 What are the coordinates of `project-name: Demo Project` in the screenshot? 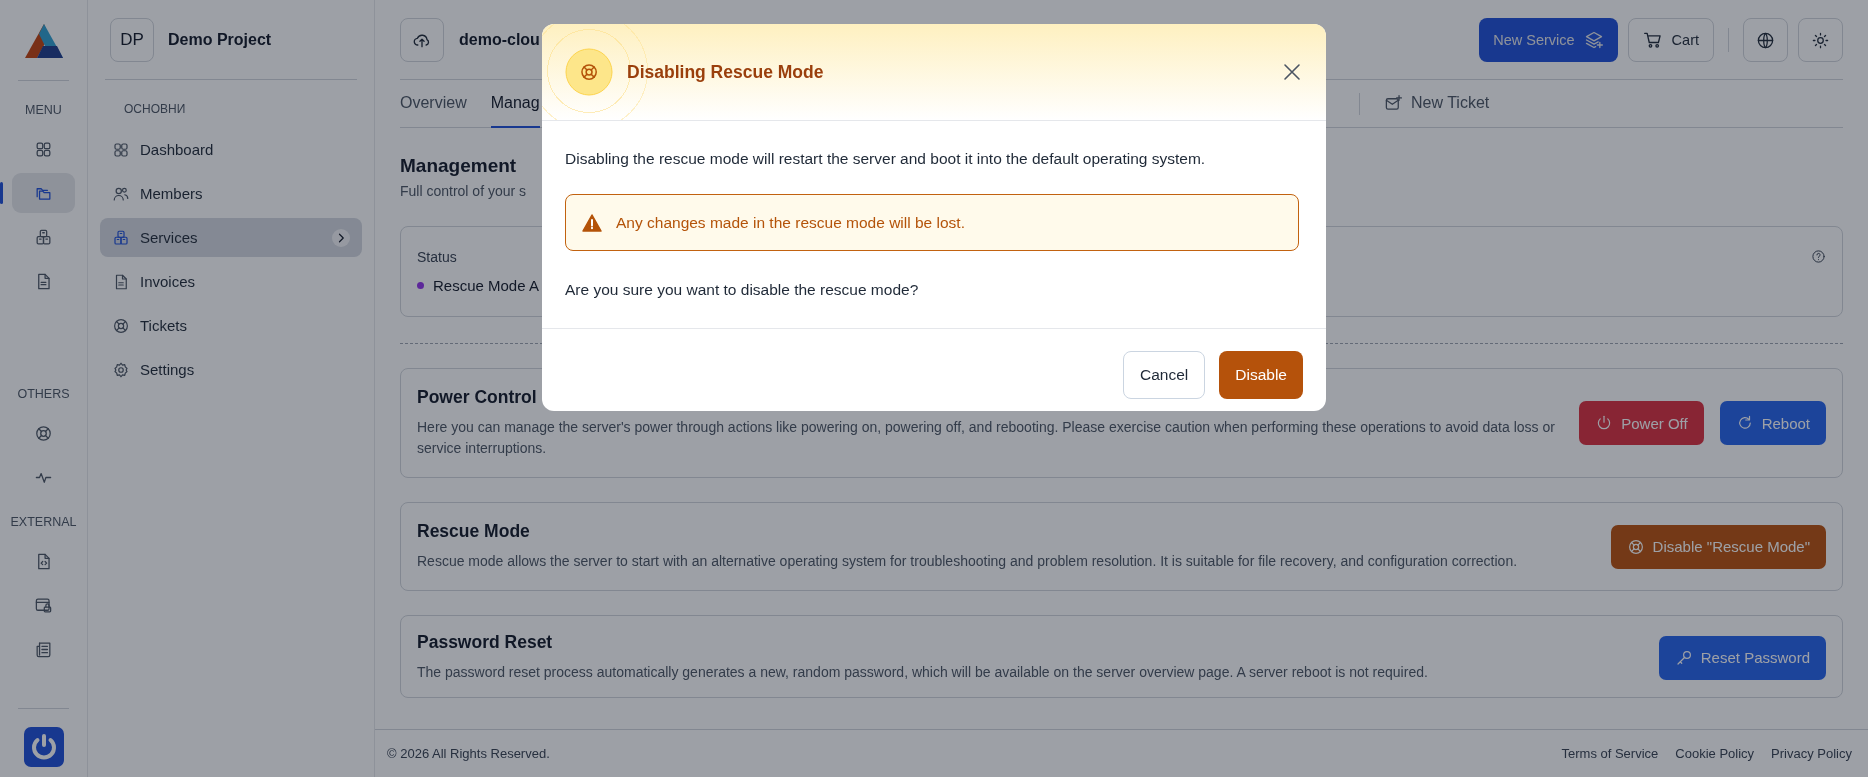 It's located at (220, 40).